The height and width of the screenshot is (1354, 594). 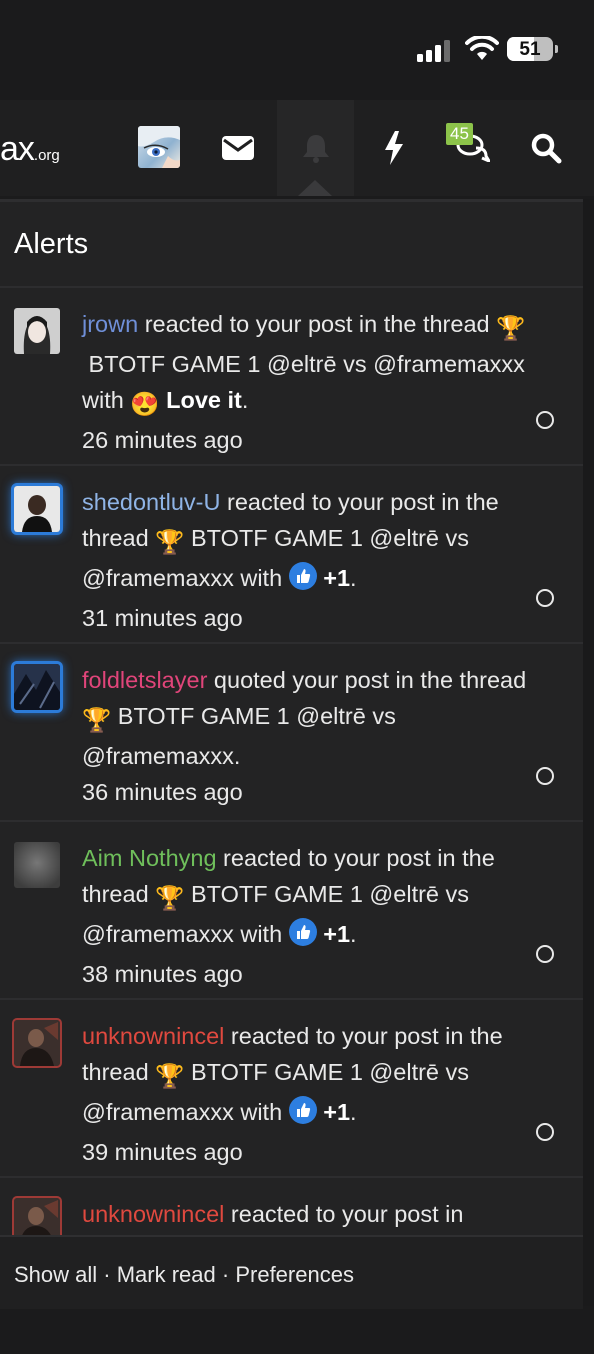 What do you see at coordinates (315, 149) in the screenshot?
I see `bell-icon` at bounding box center [315, 149].